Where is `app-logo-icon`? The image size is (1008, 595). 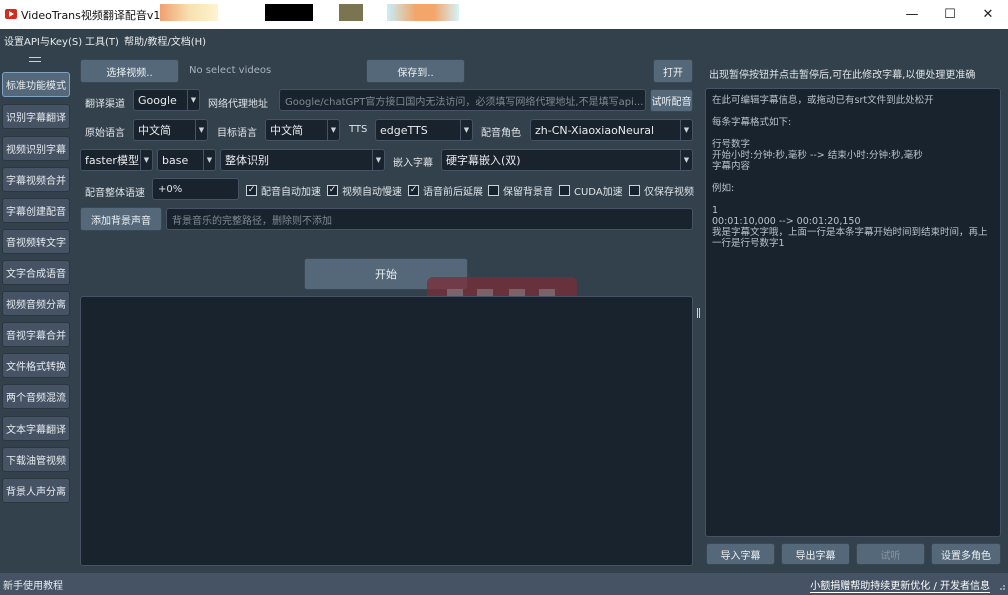 app-logo-icon is located at coordinates (11, 14).